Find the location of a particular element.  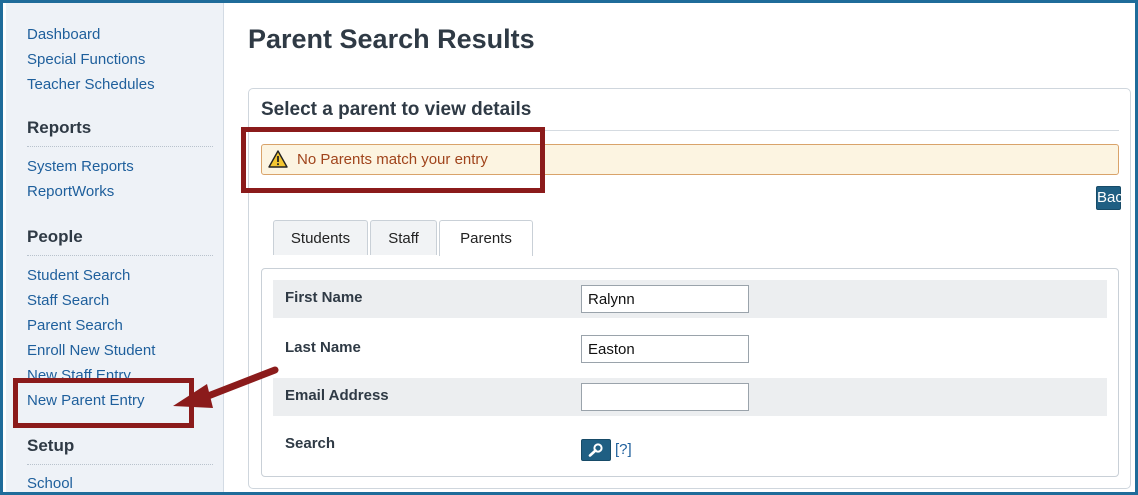

annotation-highlight-alert is located at coordinates (393, 160).